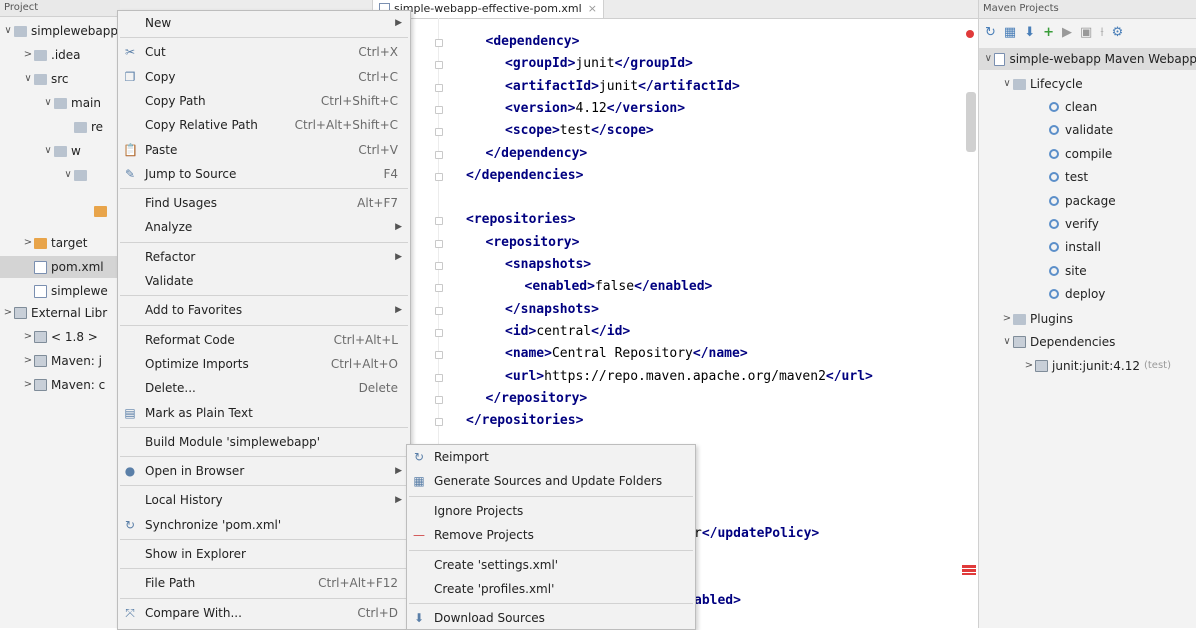 The height and width of the screenshot is (630, 1196). Describe the element at coordinates (53, 313) in the screenshot. I see `project-tree-item: > External Libr` at that location.